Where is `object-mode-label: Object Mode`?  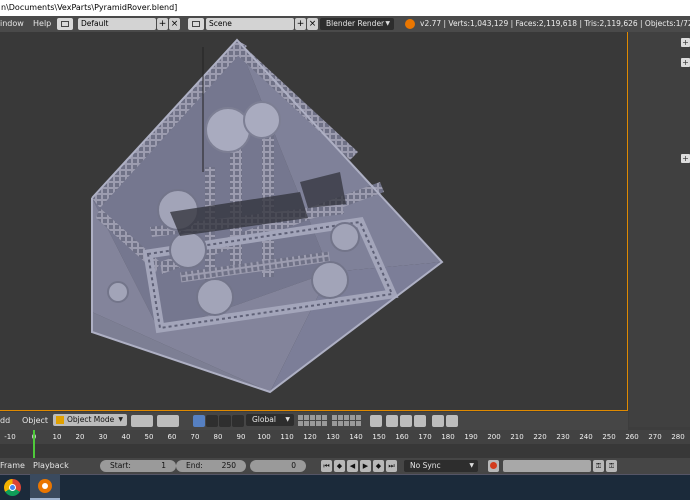
object-mode-label: Object Mode is located at coordinates (91, 419).